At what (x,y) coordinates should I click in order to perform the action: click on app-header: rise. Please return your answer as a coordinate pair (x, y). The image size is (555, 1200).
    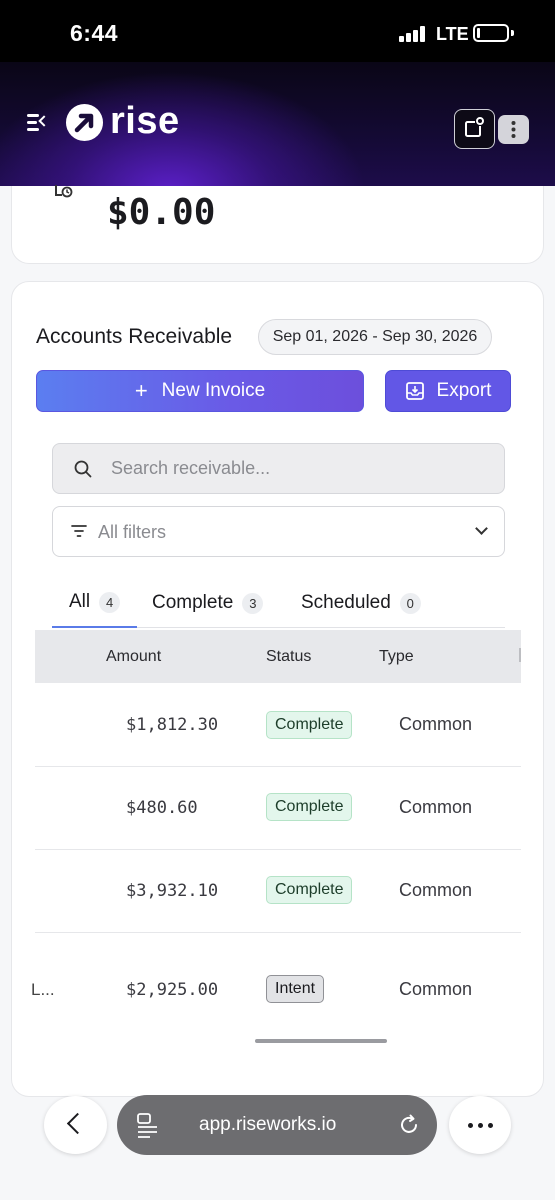
    Looking at the image, I should click on (277, 124).